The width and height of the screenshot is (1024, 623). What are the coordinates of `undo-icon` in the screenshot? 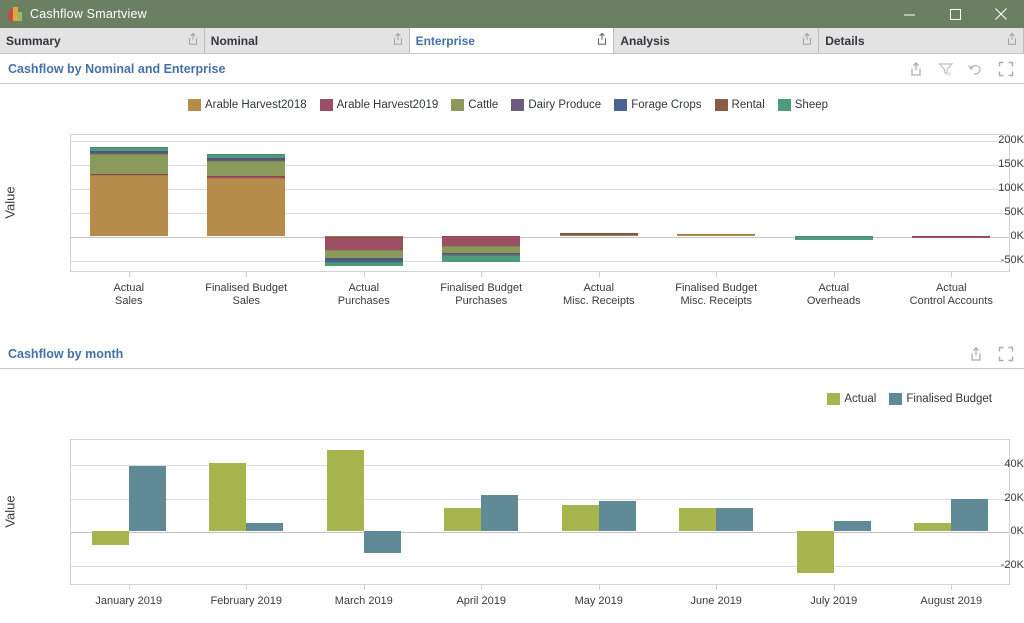 It's located at (976, 69).